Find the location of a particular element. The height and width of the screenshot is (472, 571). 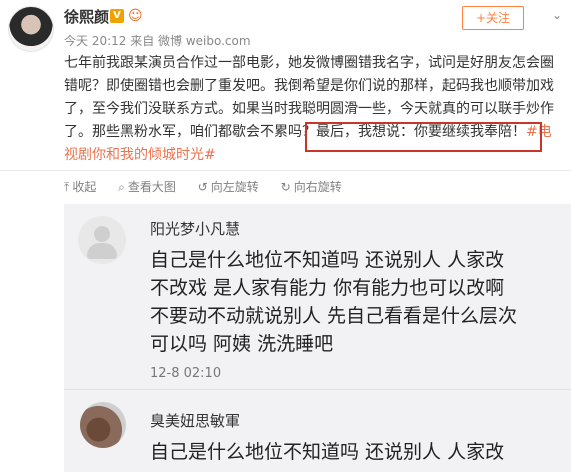

post-meta: 今天 20:12 来自 微博 weibo.com is located at coordinates (157, 41).